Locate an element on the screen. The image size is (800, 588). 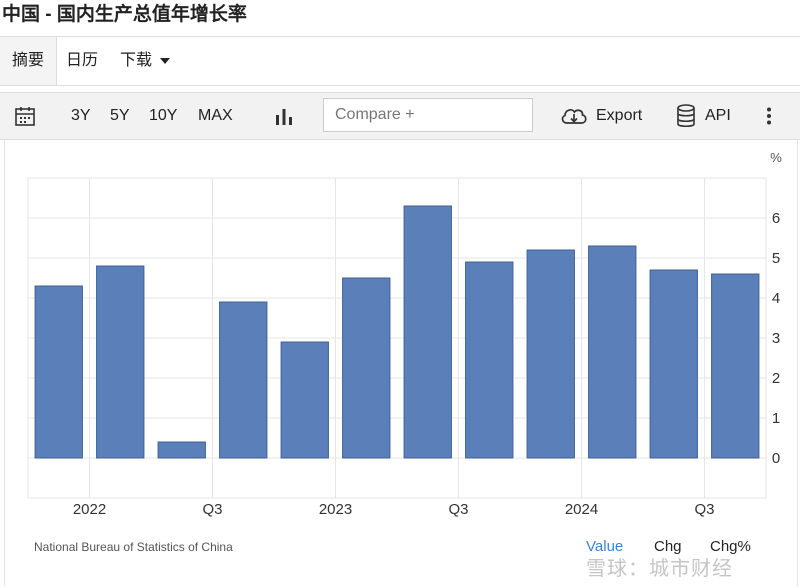
data-source: National Bureau of Statistics of China is located at coordinates (133, 547).